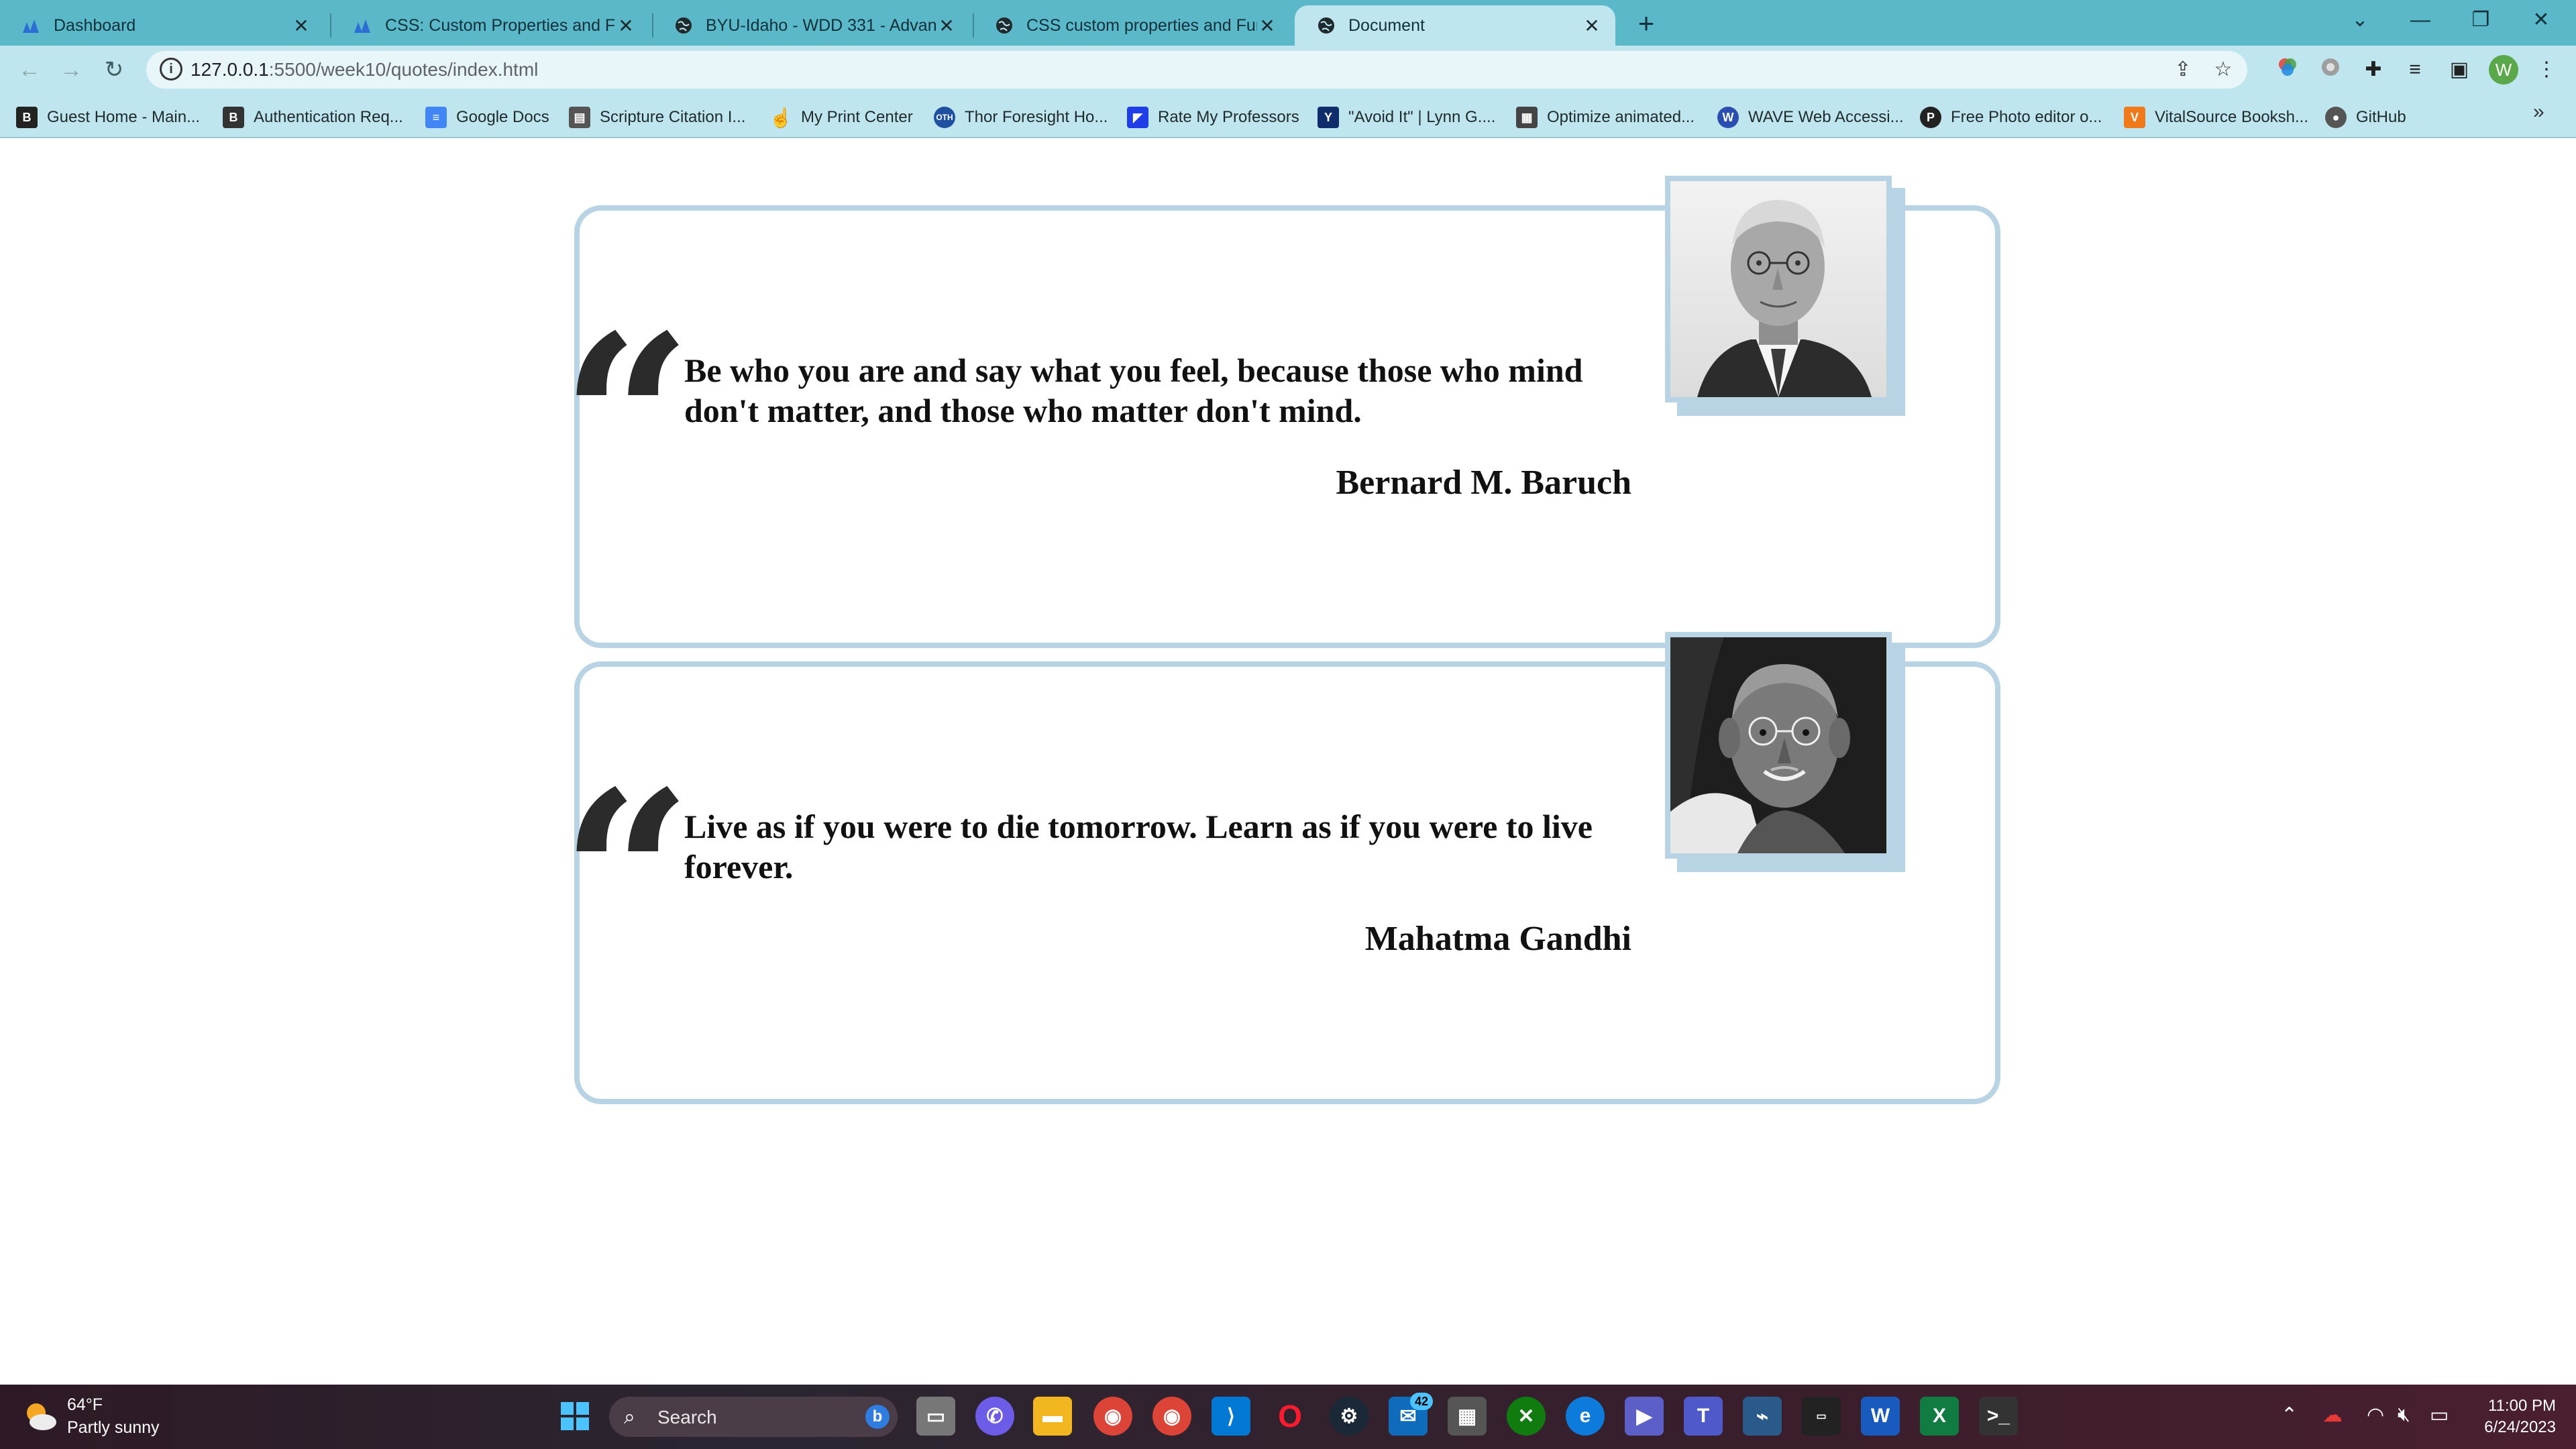 Image resolution: width=2576 pixels, height=1449 pixels. I want to click on color-picker-extension-icon, so click(2287, 69).